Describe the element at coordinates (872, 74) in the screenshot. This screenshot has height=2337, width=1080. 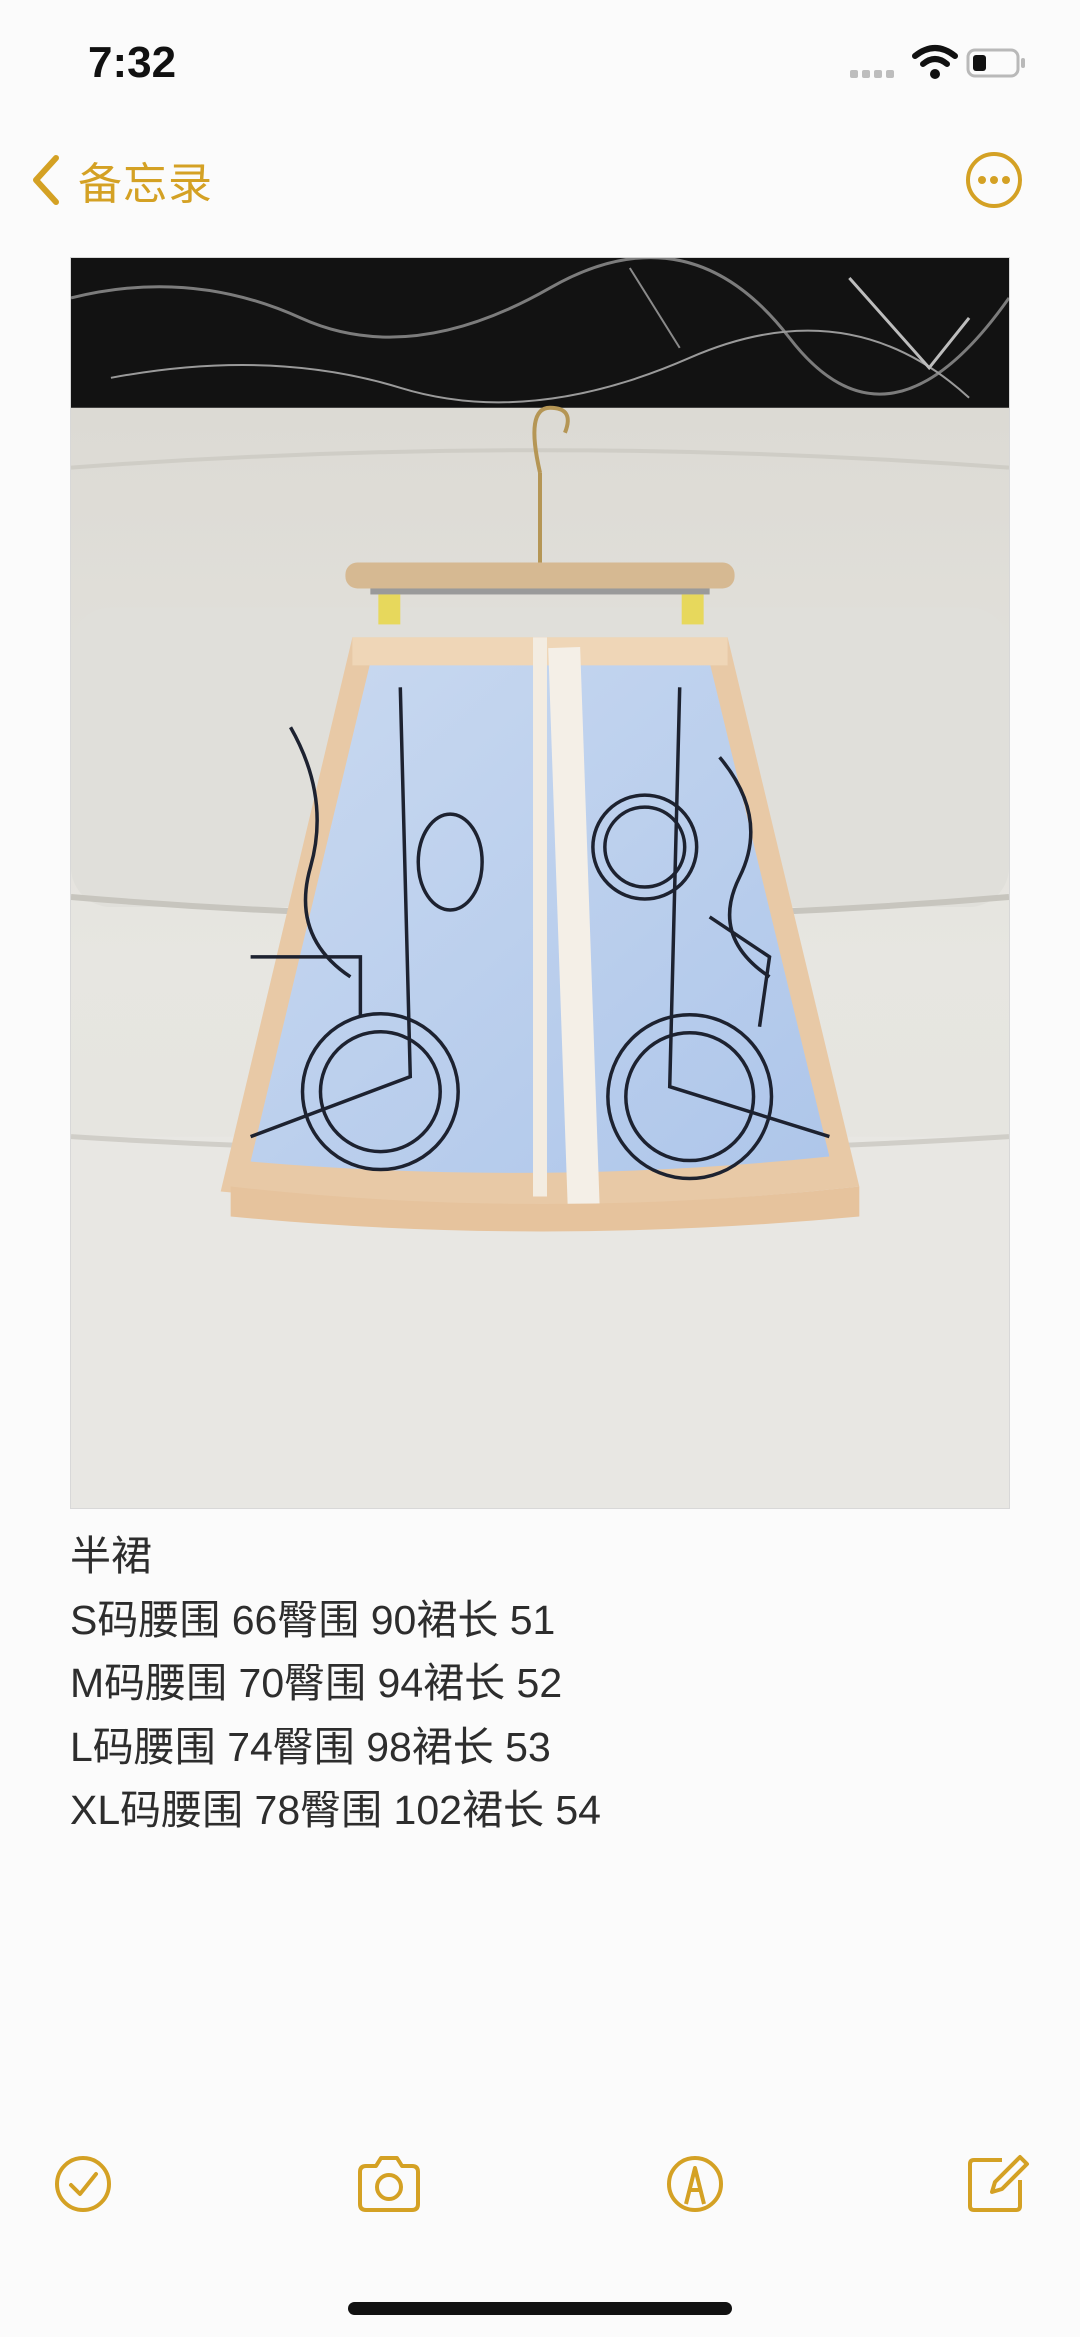
I see `cellular-signal-icon` at that location.